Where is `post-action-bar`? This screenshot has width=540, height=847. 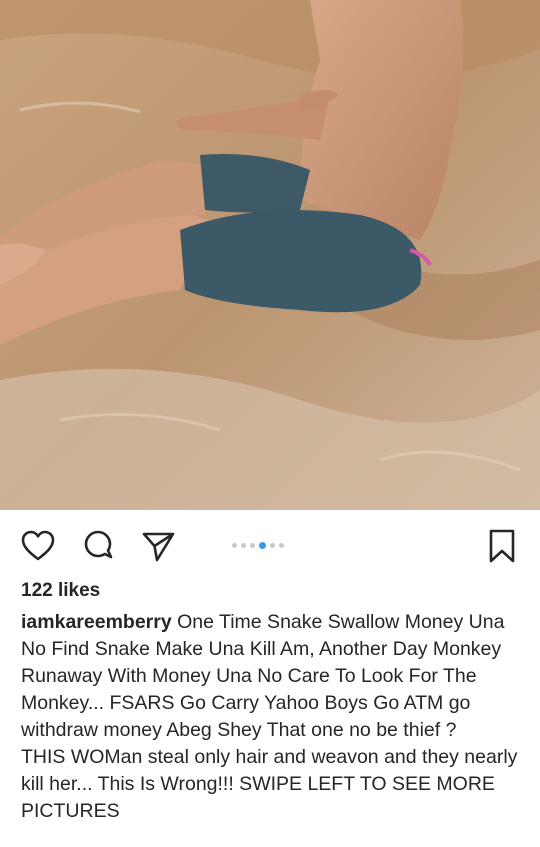 post-action-bar is located at coordinates (270, 545).